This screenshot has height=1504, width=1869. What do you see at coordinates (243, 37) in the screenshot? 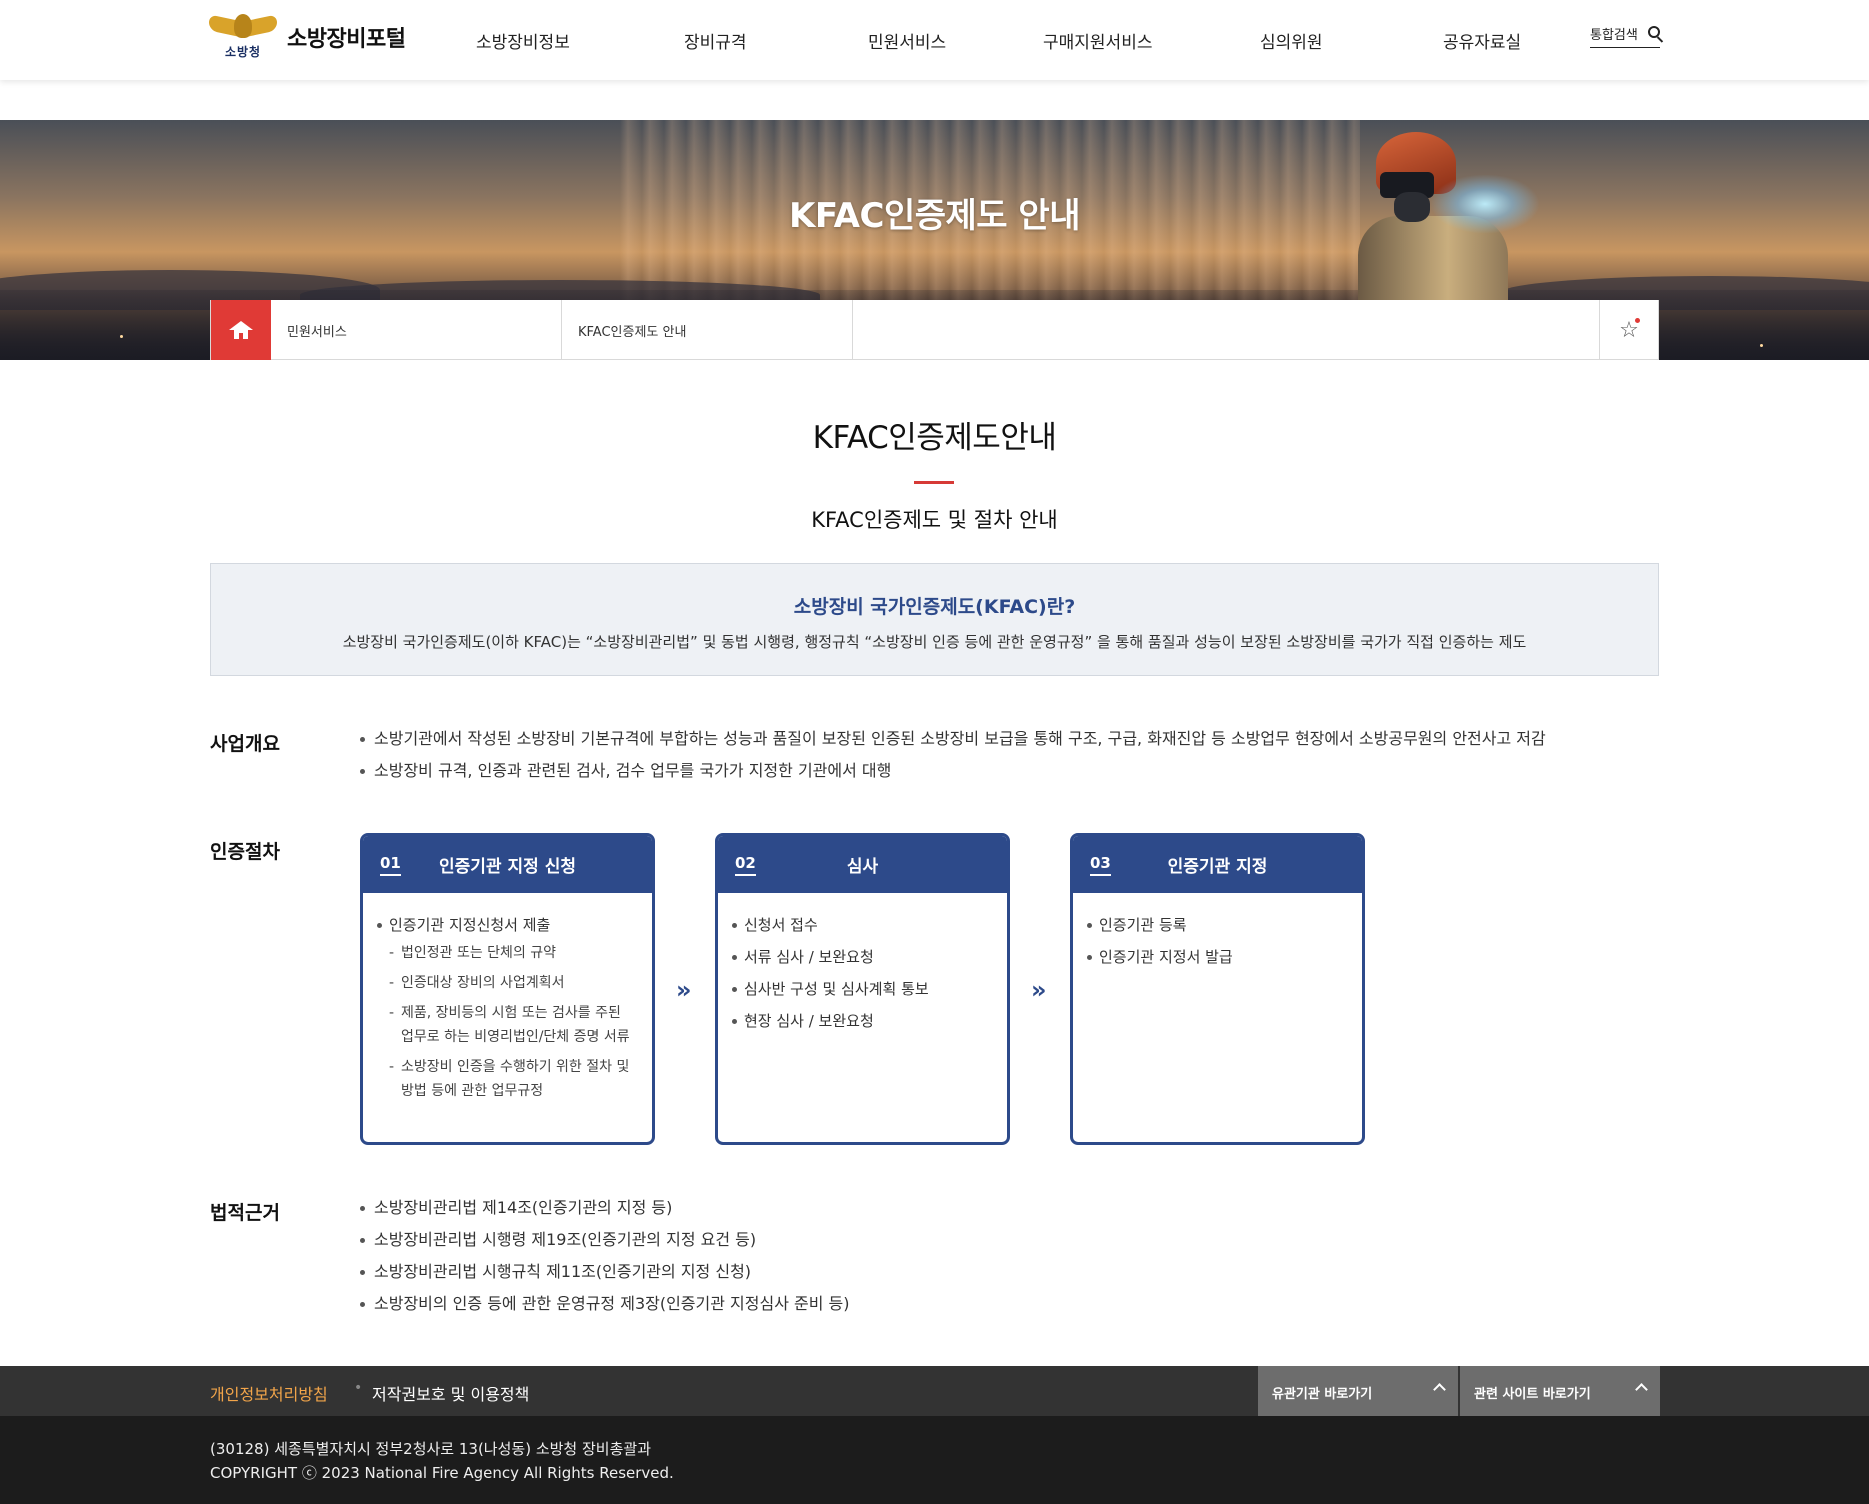
I see `emblem-icon: 소방청` at bounding box center [243, 37].